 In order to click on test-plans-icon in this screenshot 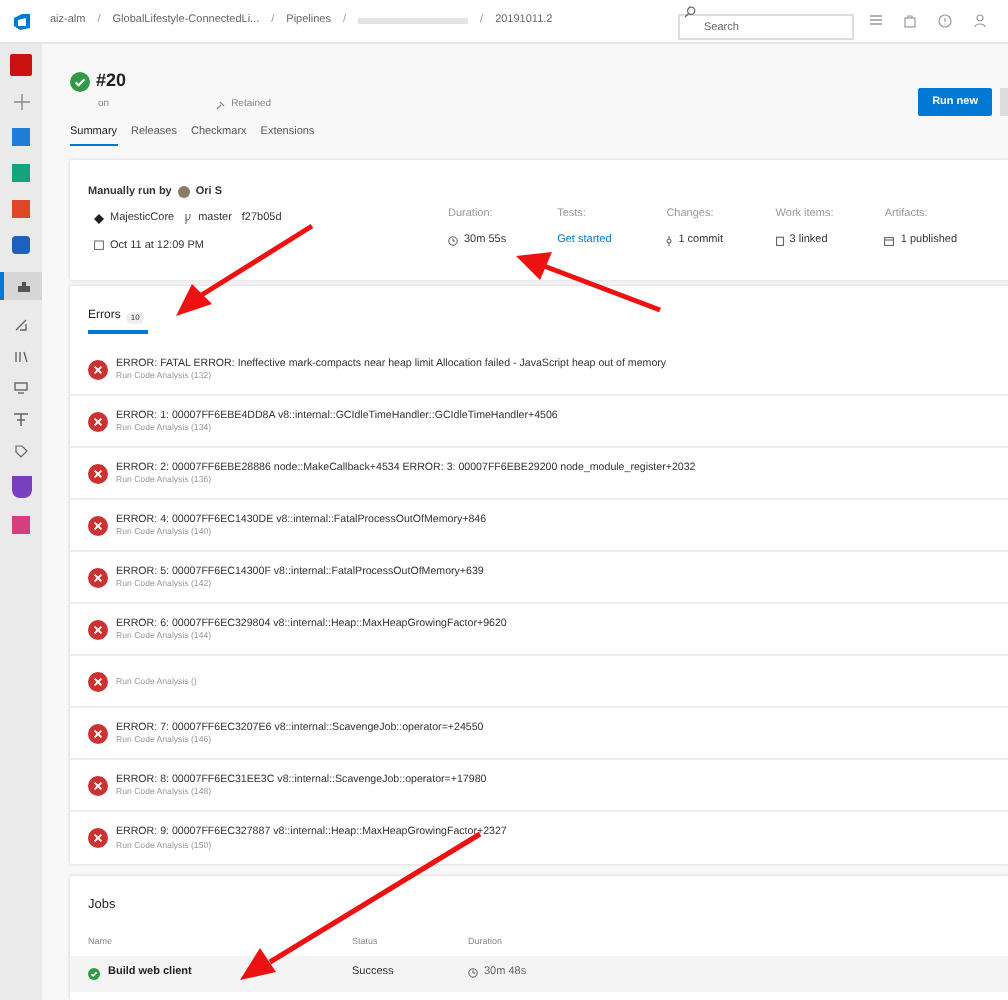, I will do `click(21, 487)`.